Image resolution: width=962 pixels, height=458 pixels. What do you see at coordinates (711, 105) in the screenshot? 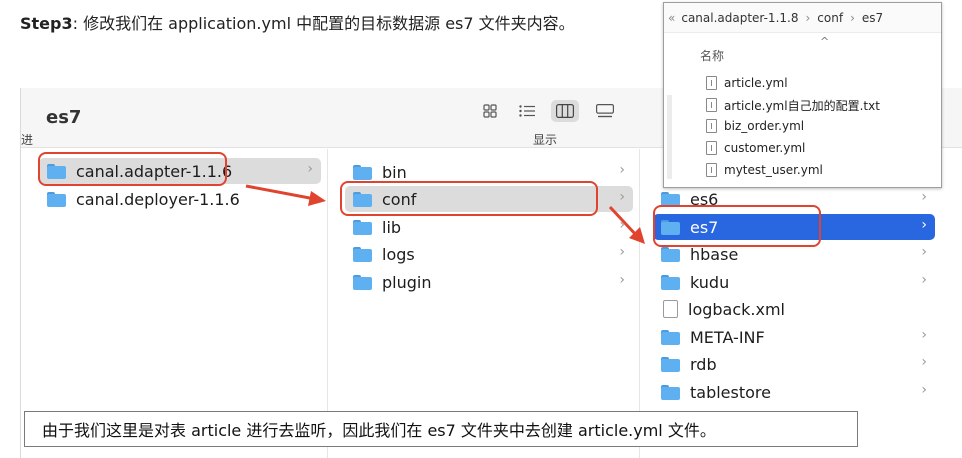
I see `text-file-icon` at bounding box center [711, 105].